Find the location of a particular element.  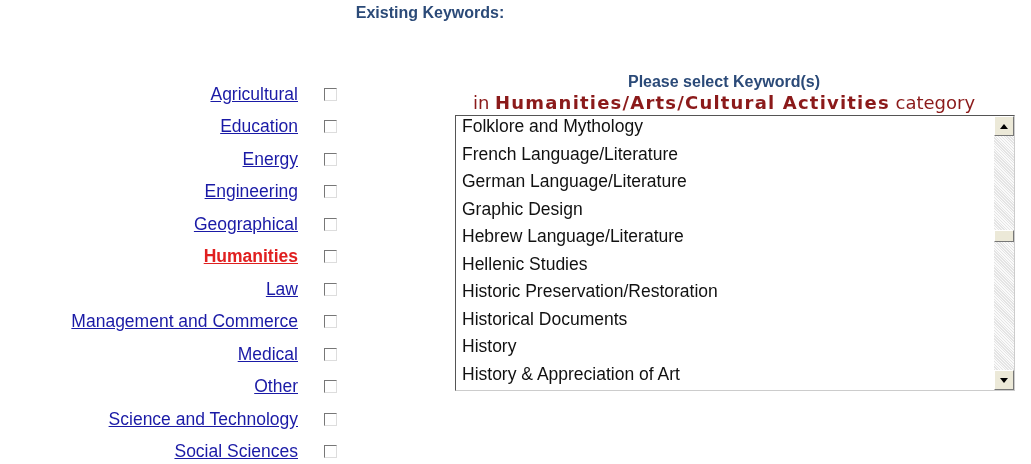

keyword-option: Historic Preservation/Restoration is located at coordinates (725, 292).